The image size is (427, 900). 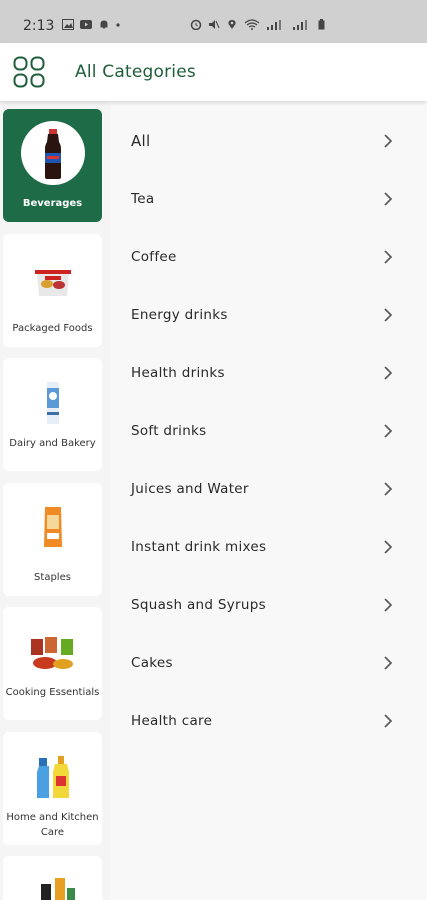 What do you see at coordinates (52, 527) in the screenshot?
I see `staples-pack-icon` at bounding box center [52, 527].